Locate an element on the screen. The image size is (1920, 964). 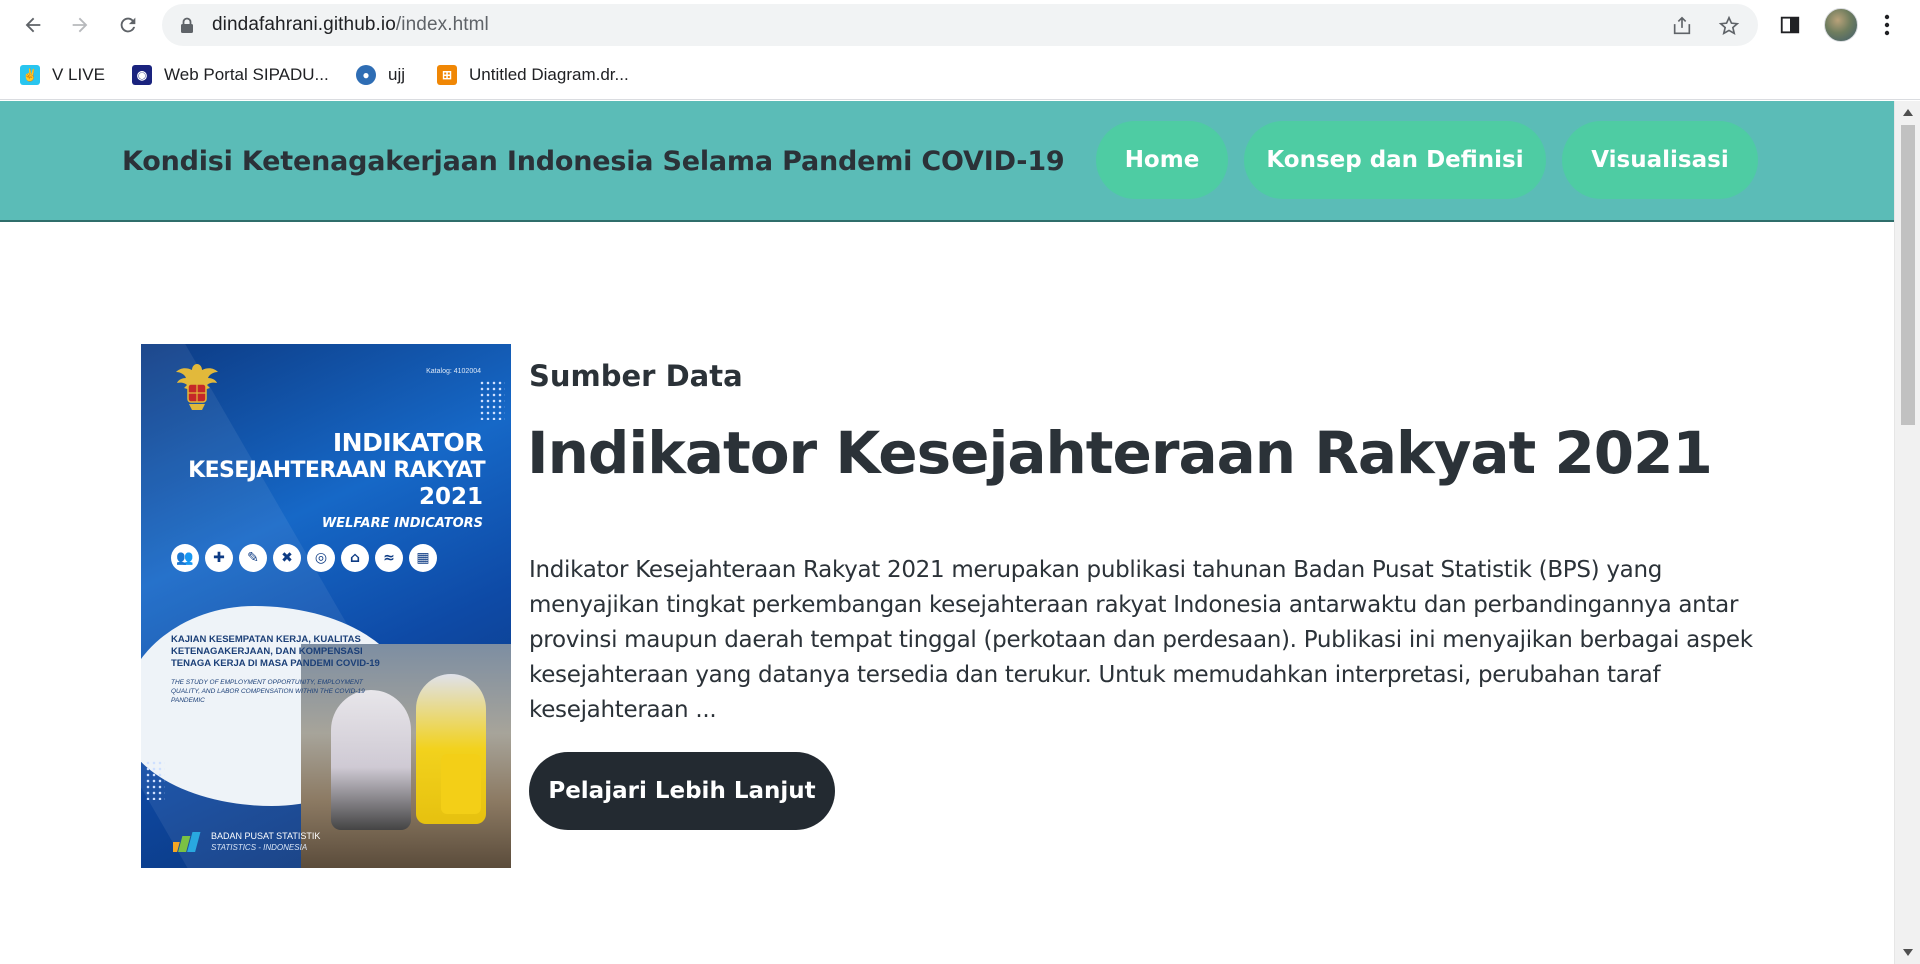
lock-icon is located at coordinates (187, 25).